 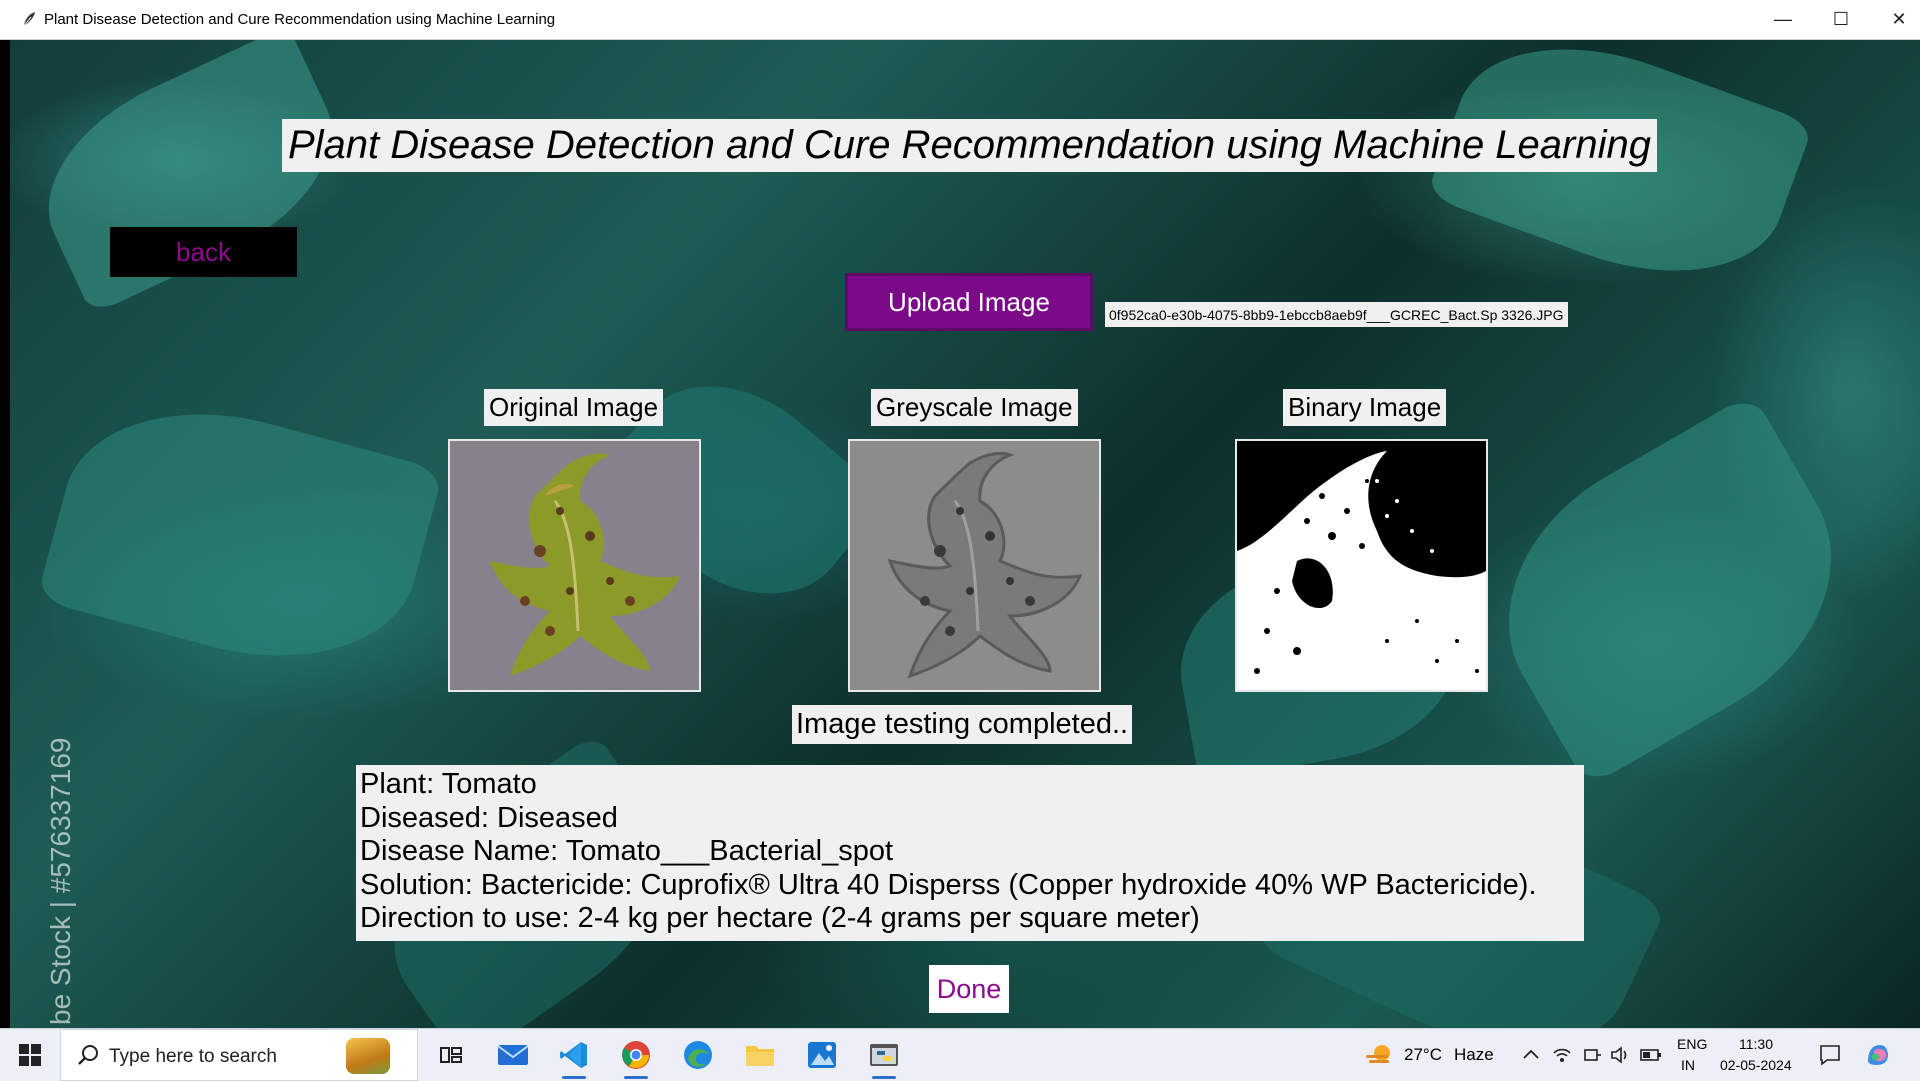 What do you see at coordinates (574, 1057) in the screenshot?
I see `vscode-icon` at bounding box center [574, 1057].